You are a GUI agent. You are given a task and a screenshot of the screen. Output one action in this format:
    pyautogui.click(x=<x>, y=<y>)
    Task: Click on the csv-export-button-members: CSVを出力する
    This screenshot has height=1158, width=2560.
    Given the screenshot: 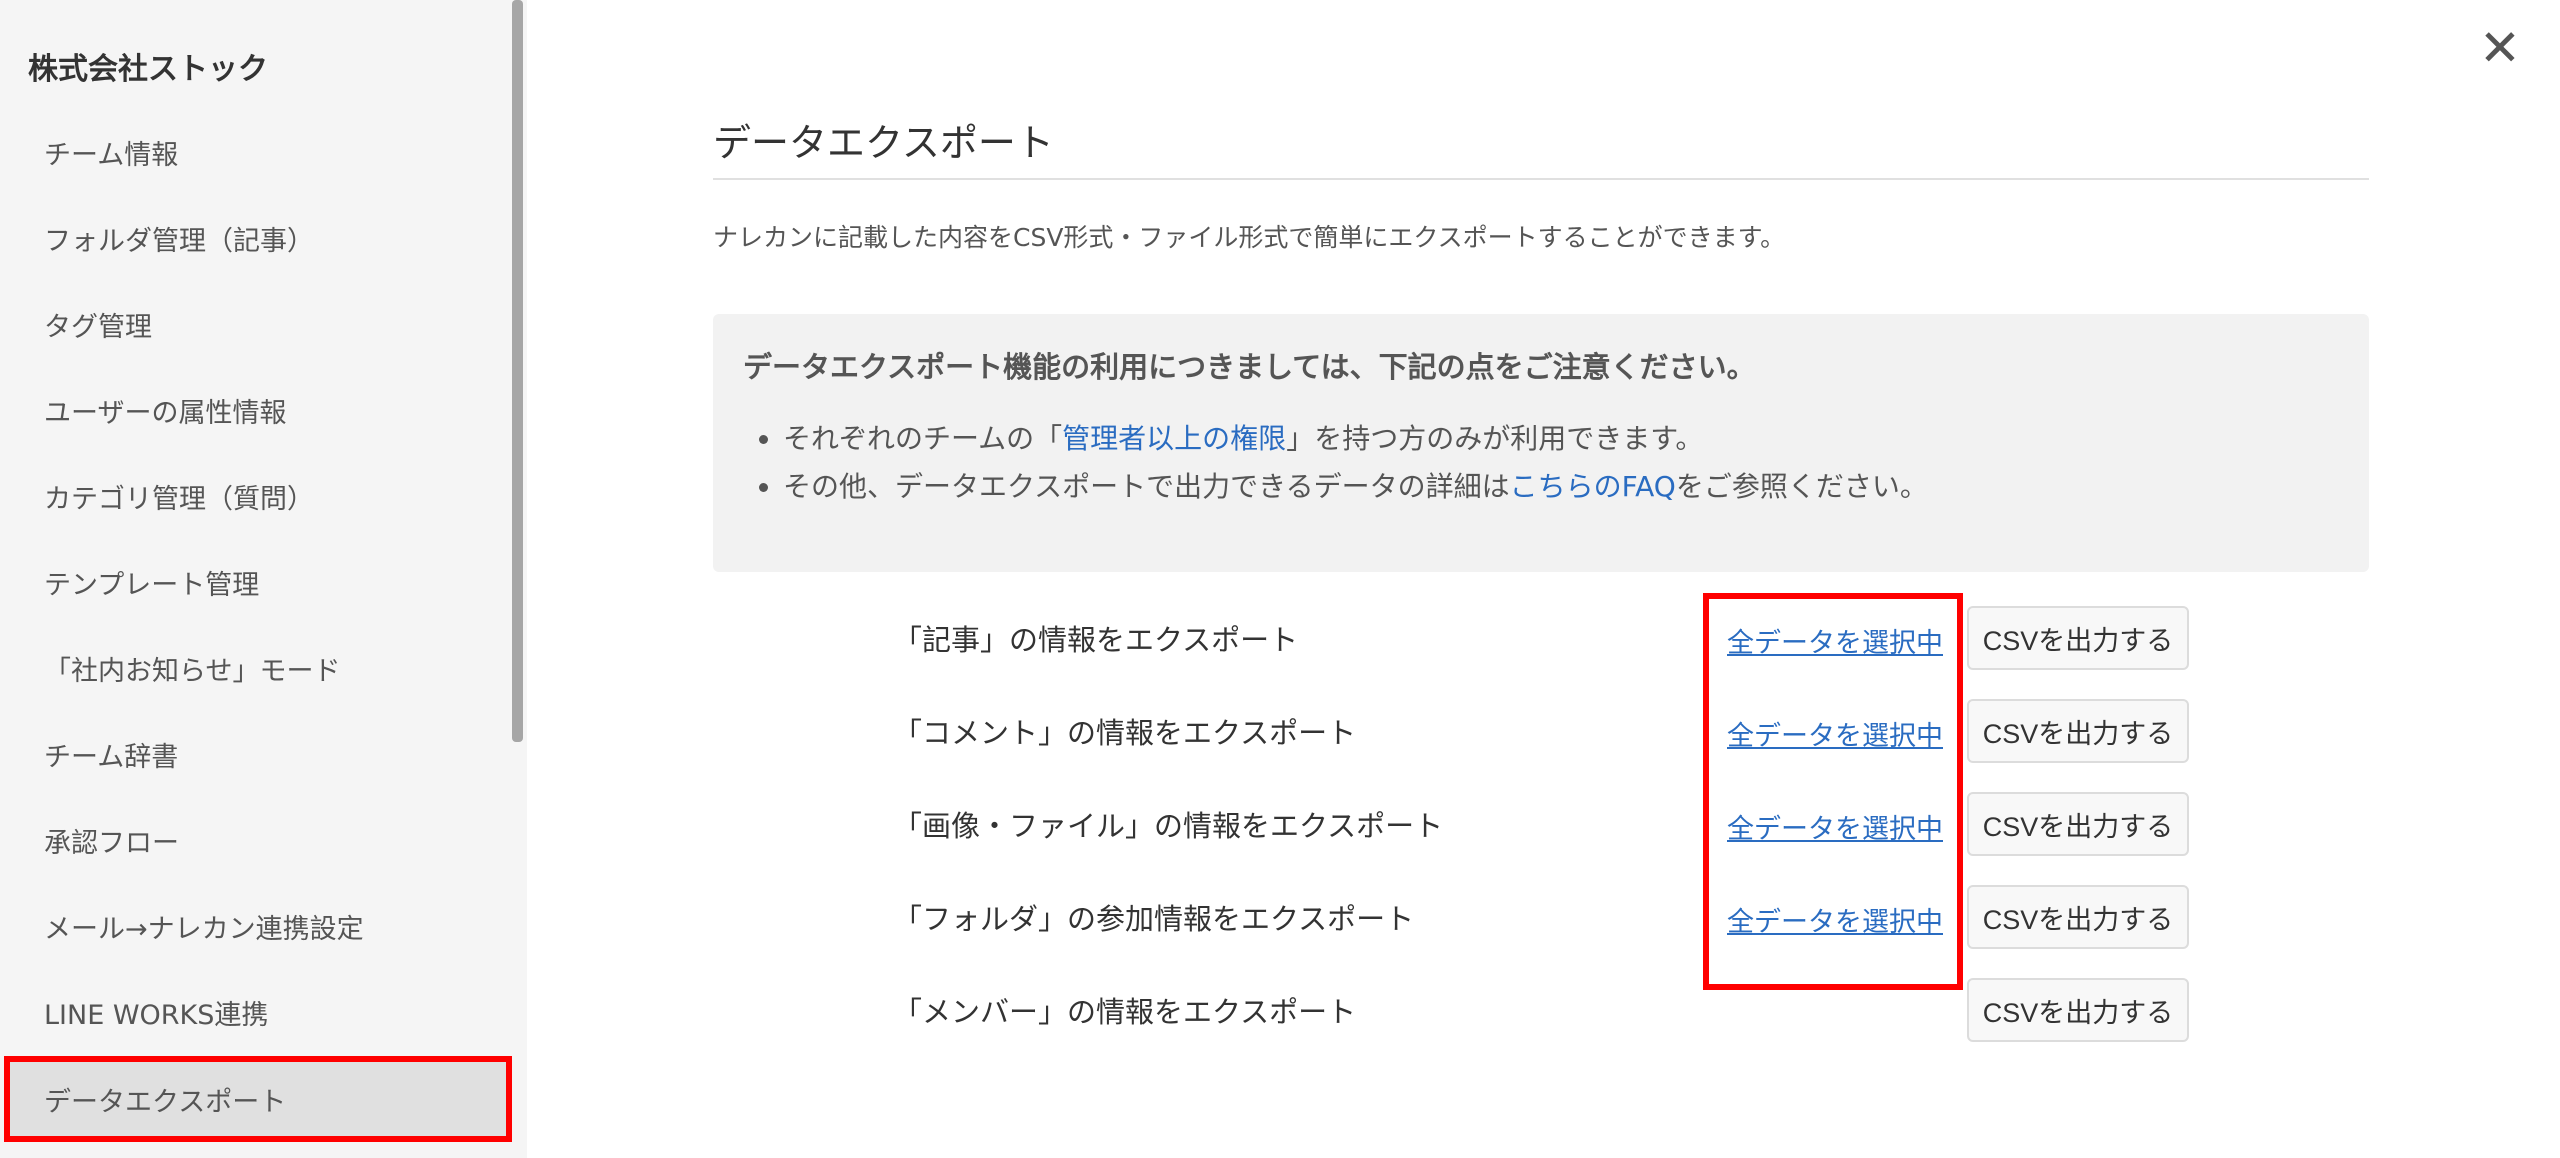 What is the action you would take?
    pyautogui.click(x=2078, y=1010)
    